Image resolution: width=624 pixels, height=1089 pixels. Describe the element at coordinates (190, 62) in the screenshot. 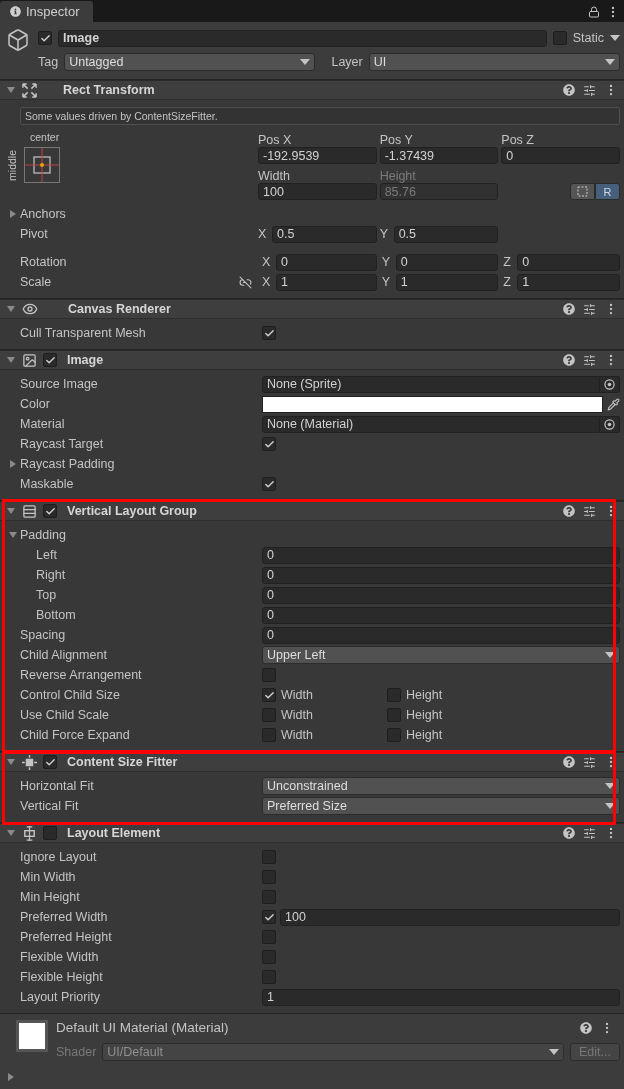

I see `tag-dropdown: Untagged` at that location.